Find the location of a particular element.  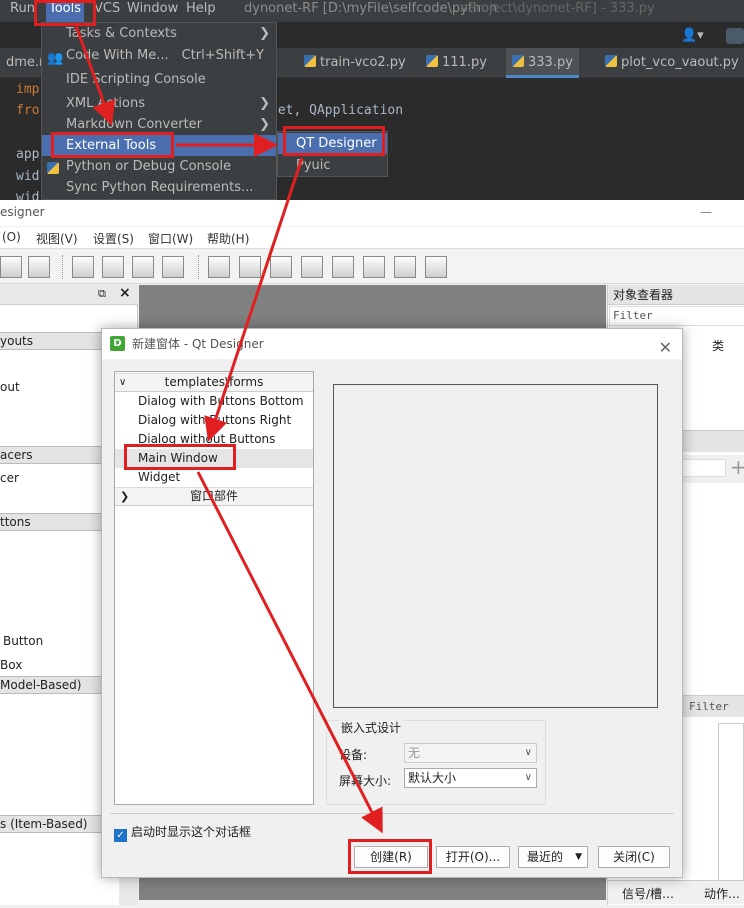

recent-button: 最近的 ▼ is located at coordinates (553, 857).